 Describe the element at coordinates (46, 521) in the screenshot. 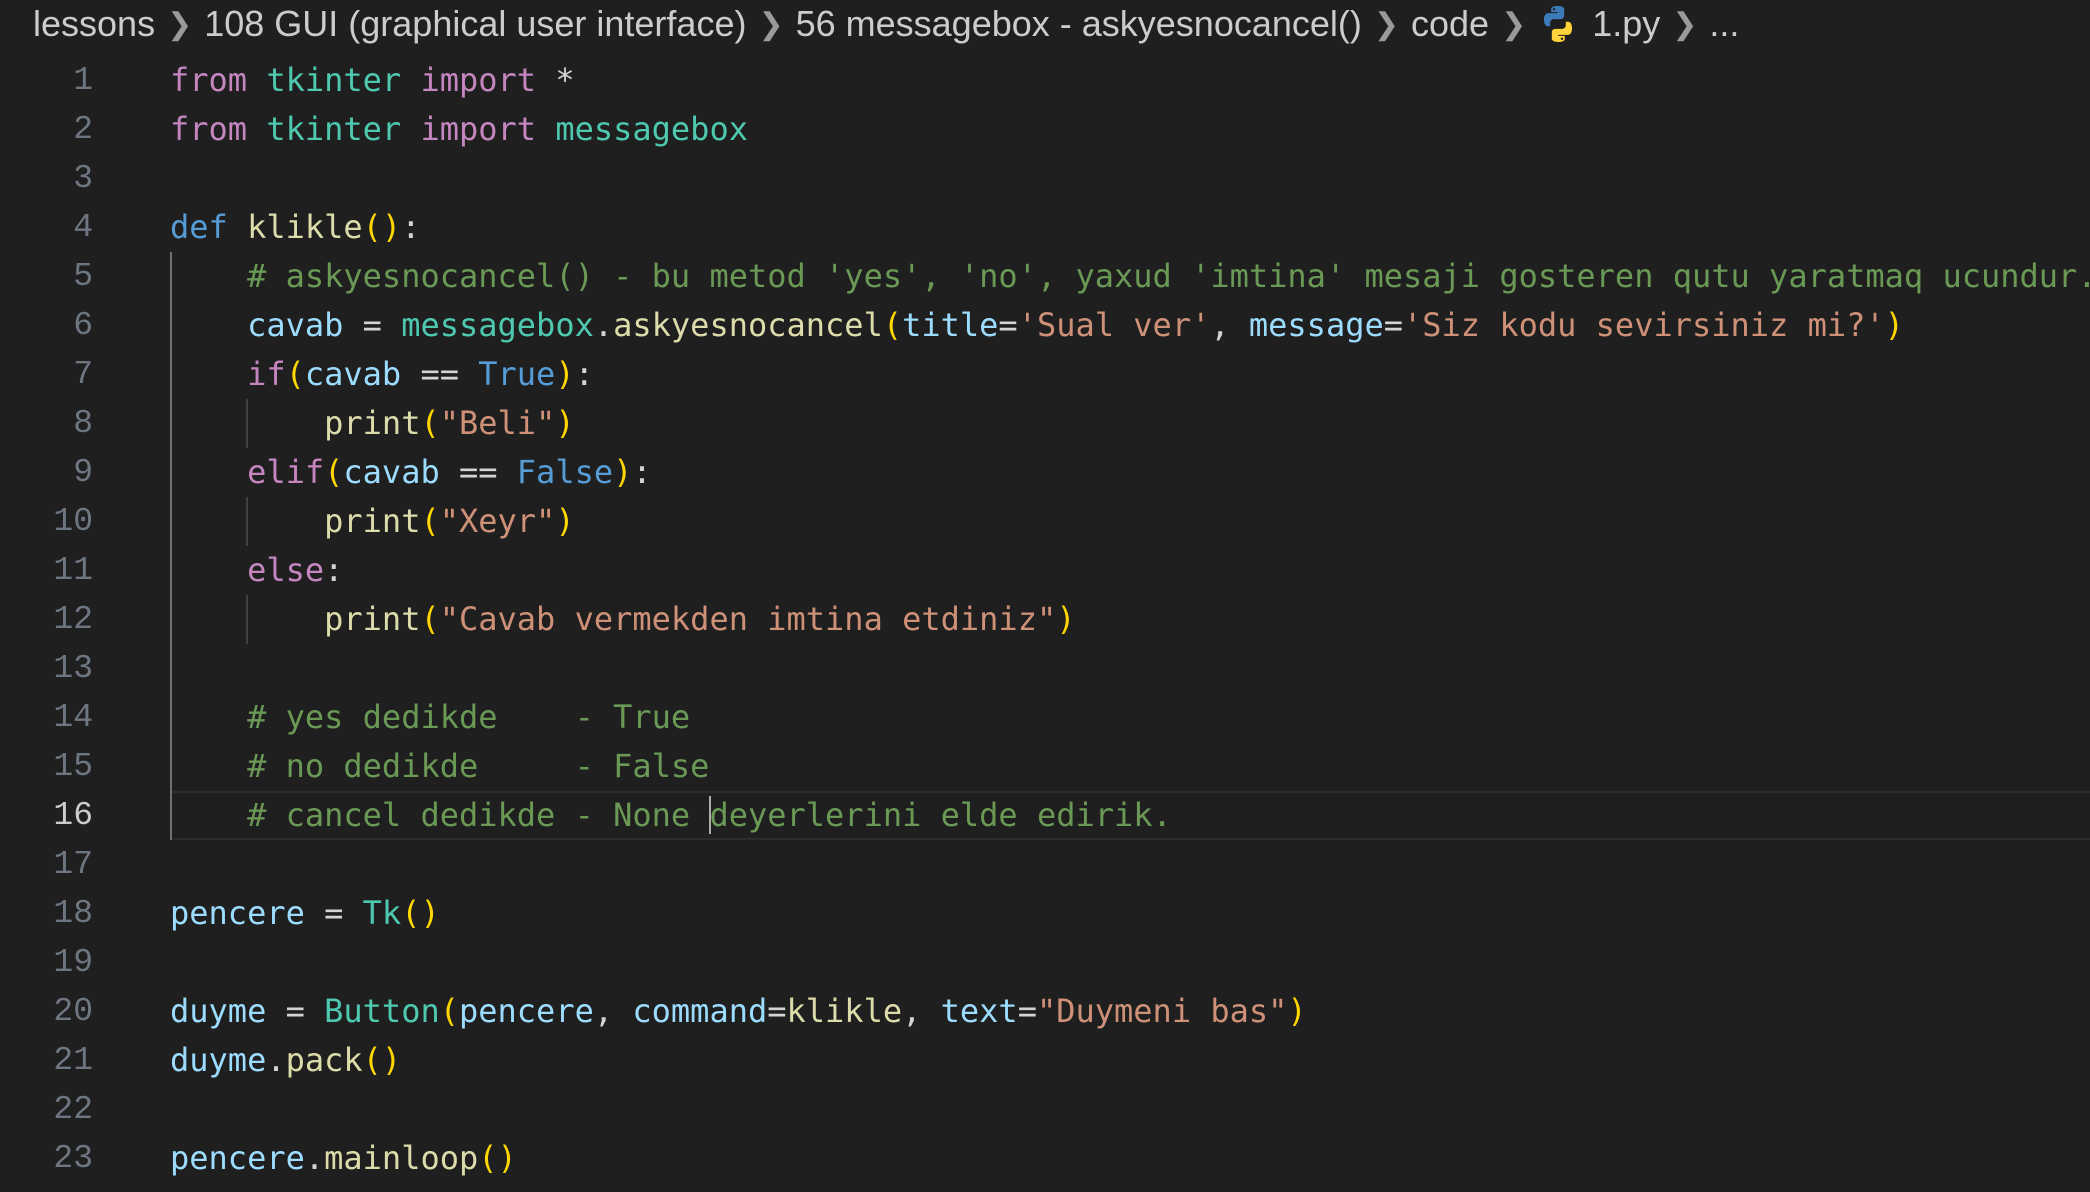

I see `line-number: 10` at that location.